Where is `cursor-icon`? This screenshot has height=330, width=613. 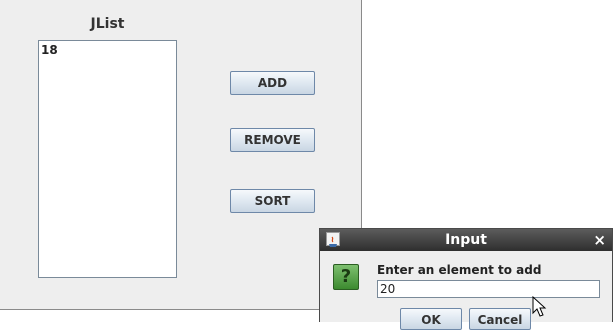
cursor-icon is located at coordinates (539, 306).